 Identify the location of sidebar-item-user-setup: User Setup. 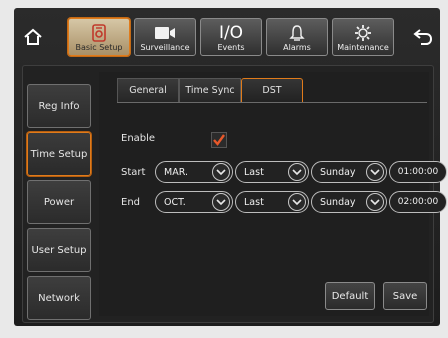
(59, 250).